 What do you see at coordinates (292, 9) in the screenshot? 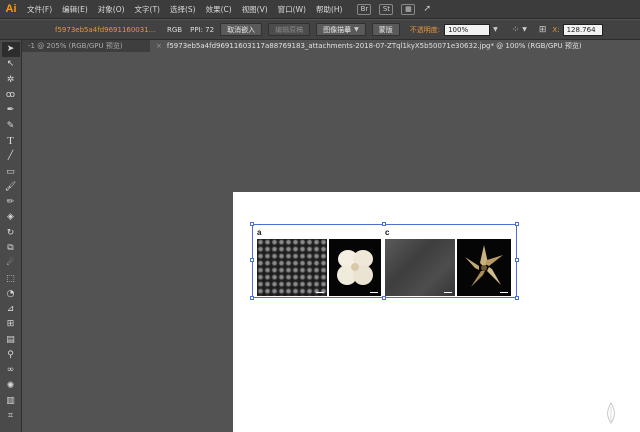
I see `menu-window: 窗口(W)` at bounding box center [292, 9].